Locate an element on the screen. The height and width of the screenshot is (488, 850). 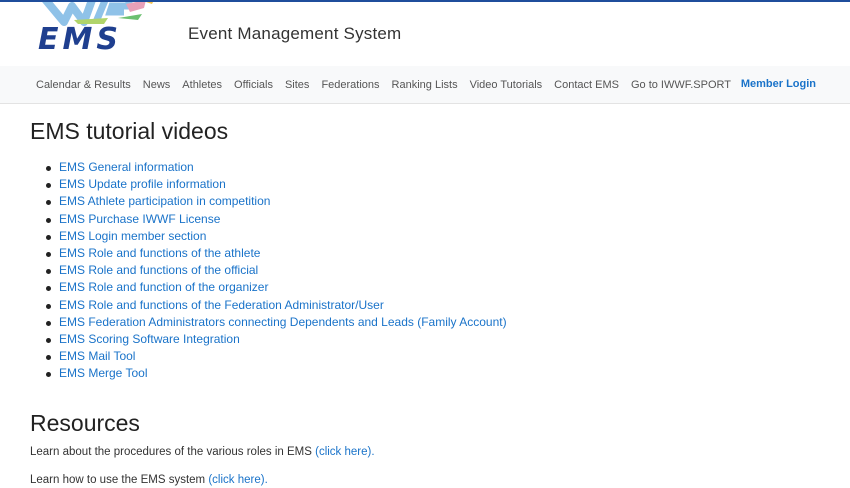
nav-federations: Federations is located at coordinates (350, 85).